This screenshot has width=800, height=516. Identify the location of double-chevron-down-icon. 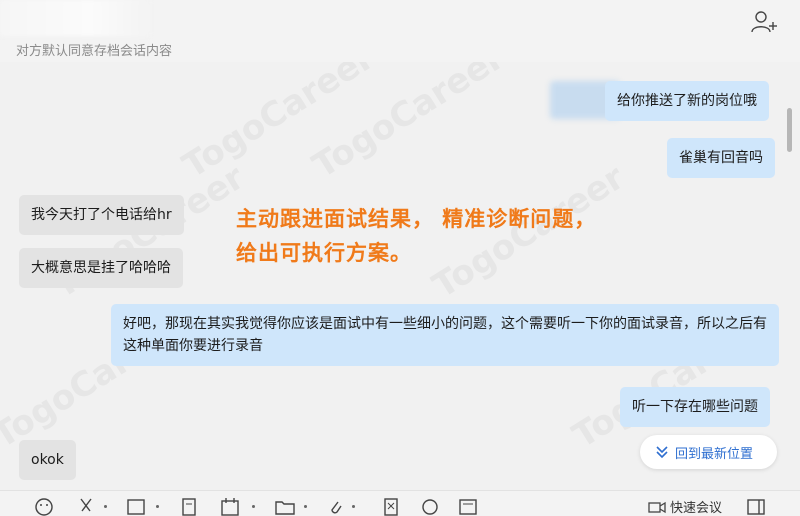
(662, 452).